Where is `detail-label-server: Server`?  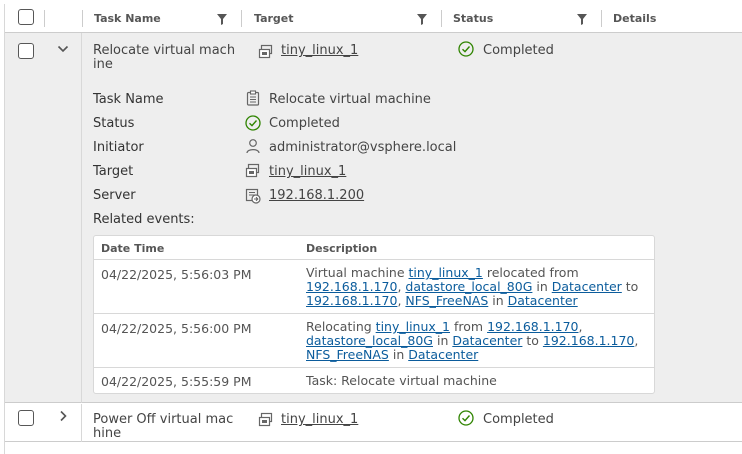
detail-label-server: Server is located at coordinates (114, 195).